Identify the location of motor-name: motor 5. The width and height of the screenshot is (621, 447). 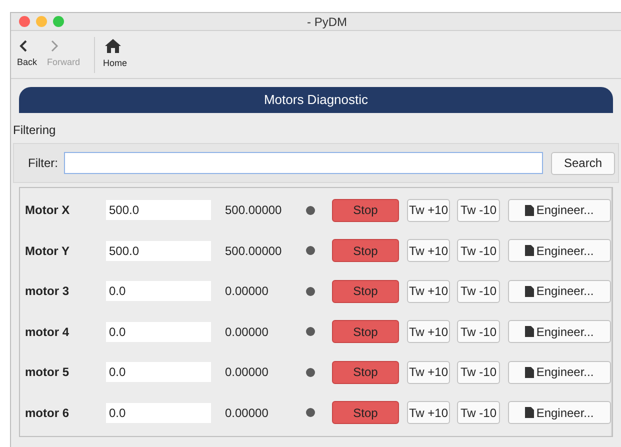
(47, 373).